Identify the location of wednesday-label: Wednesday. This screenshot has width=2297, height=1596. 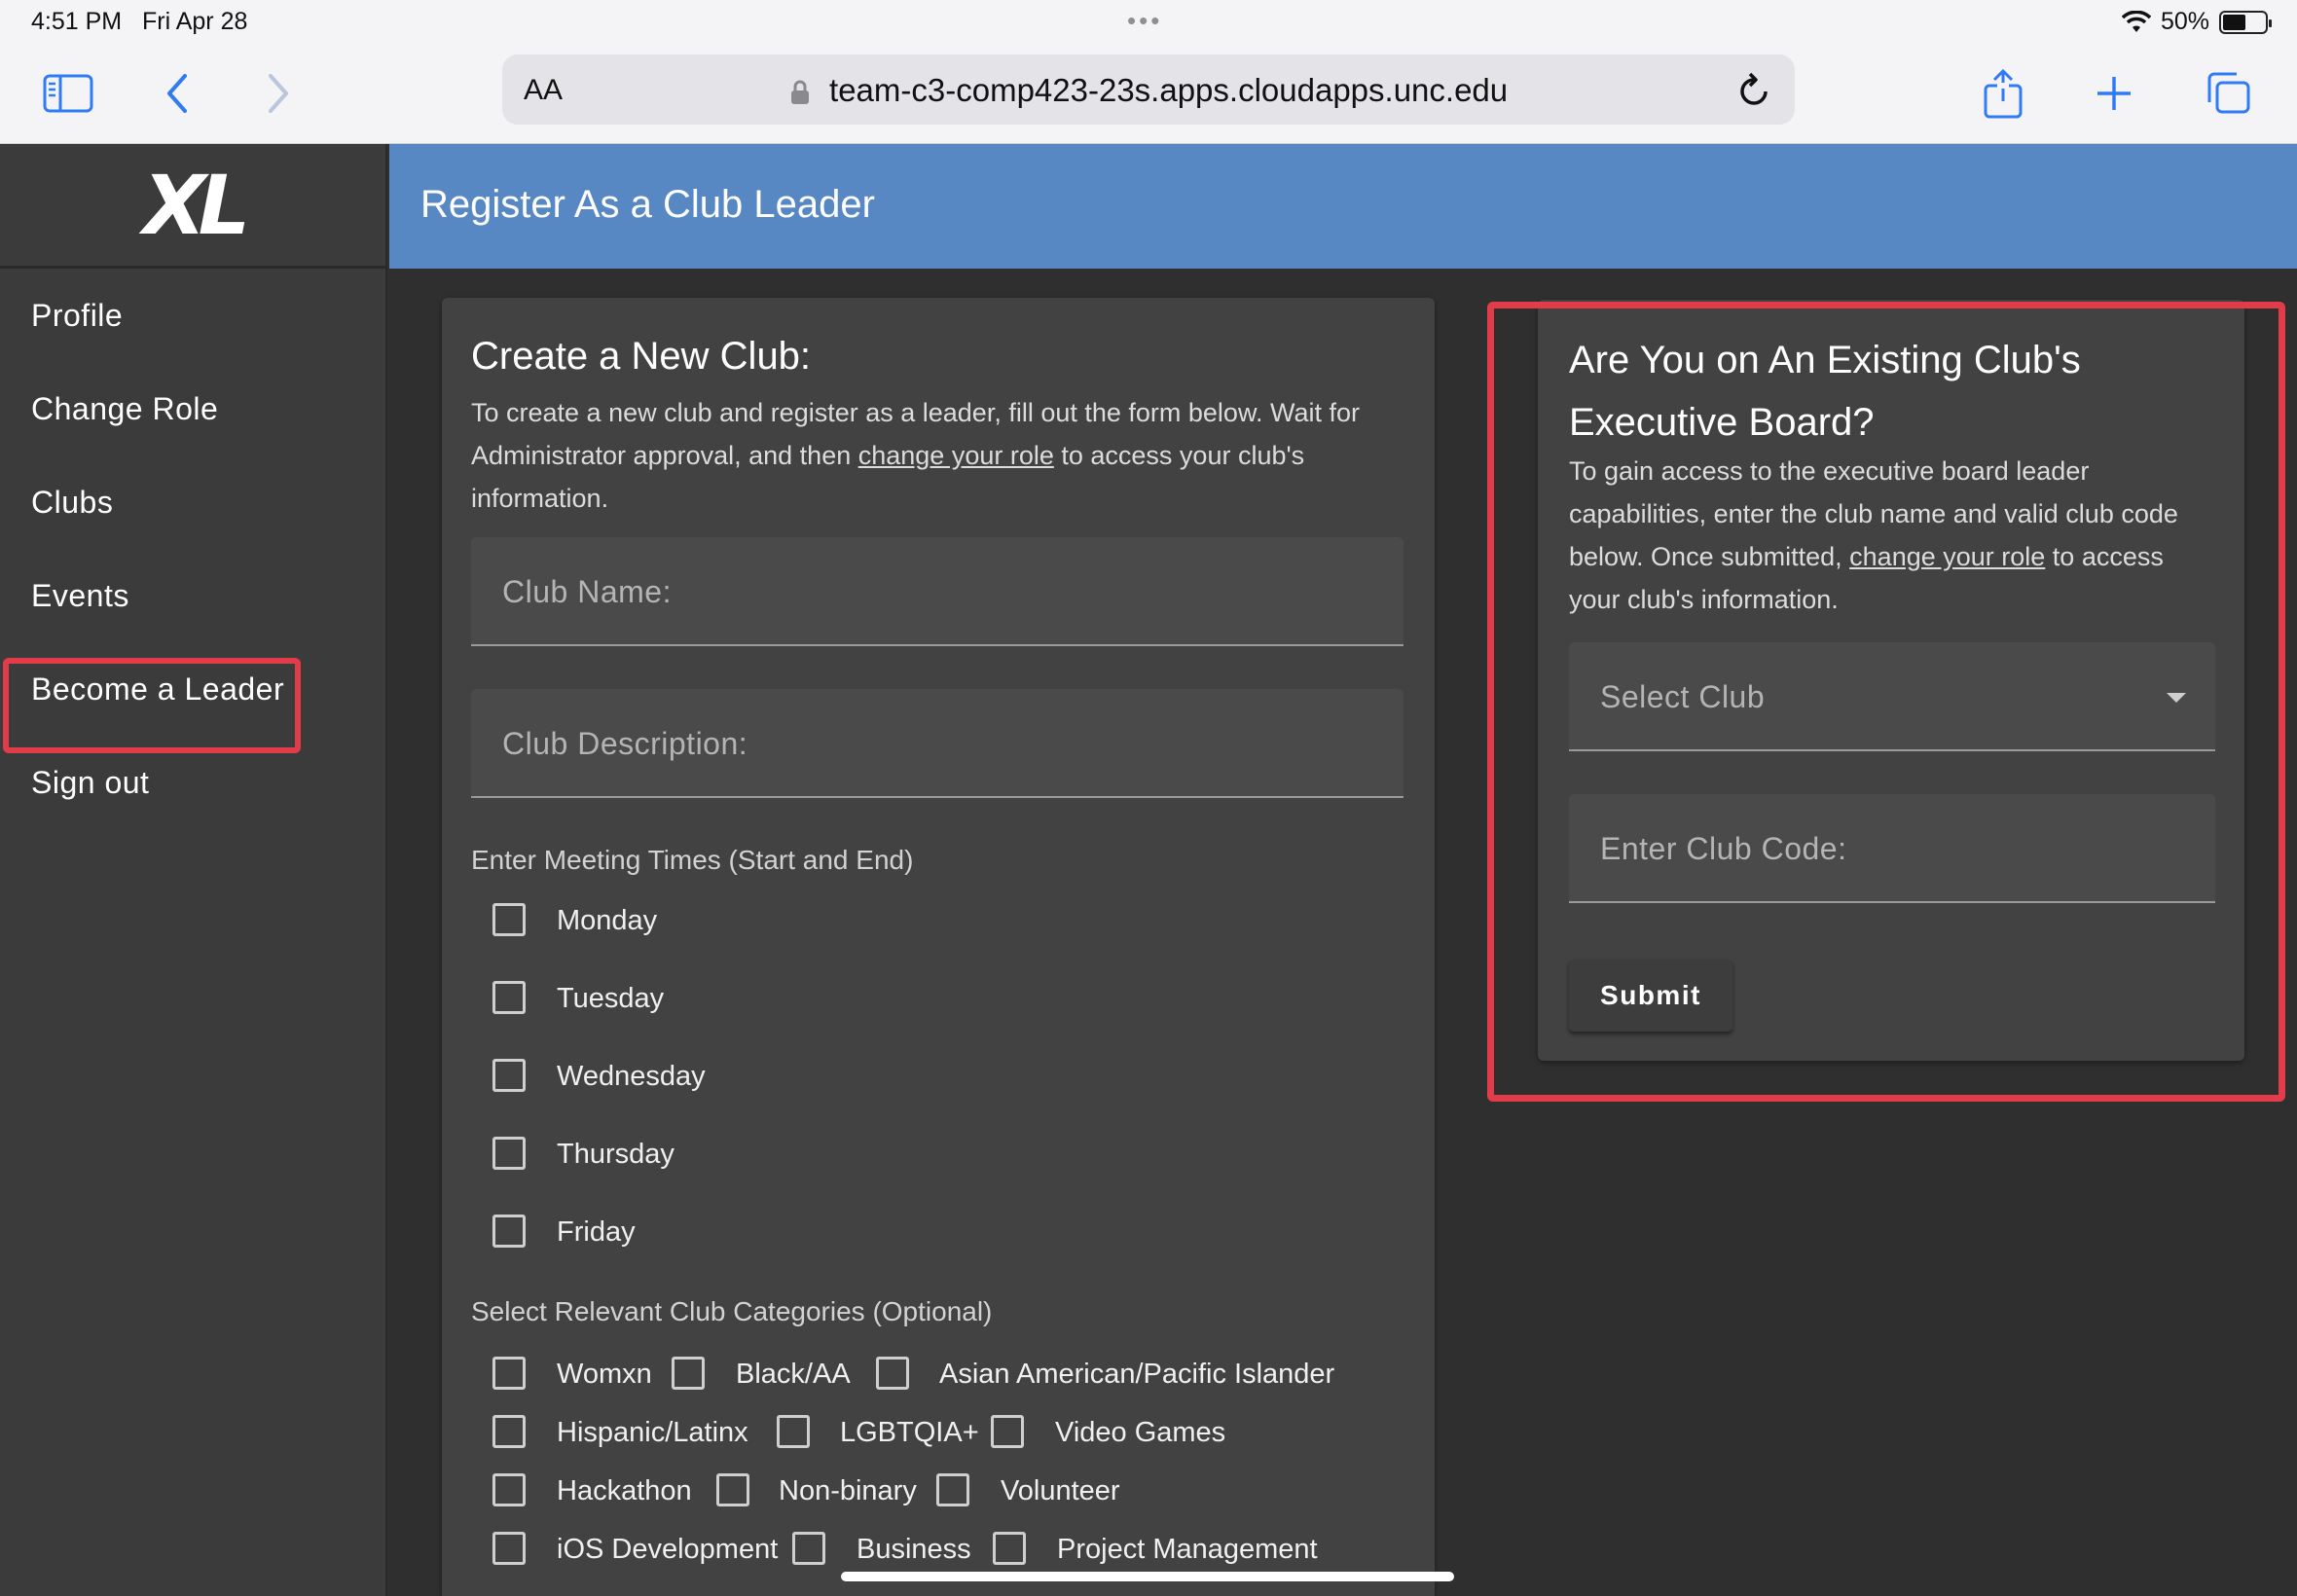
(631, 1076).